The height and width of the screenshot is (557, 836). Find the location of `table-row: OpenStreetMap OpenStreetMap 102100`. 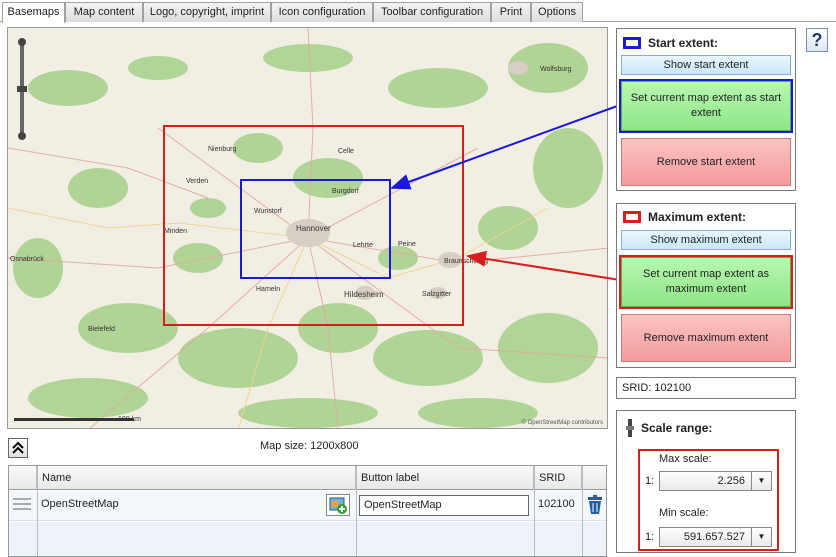

table-row: OpenStreetMap OpenStreetMap 102100 is located at coordinates (307, 506).